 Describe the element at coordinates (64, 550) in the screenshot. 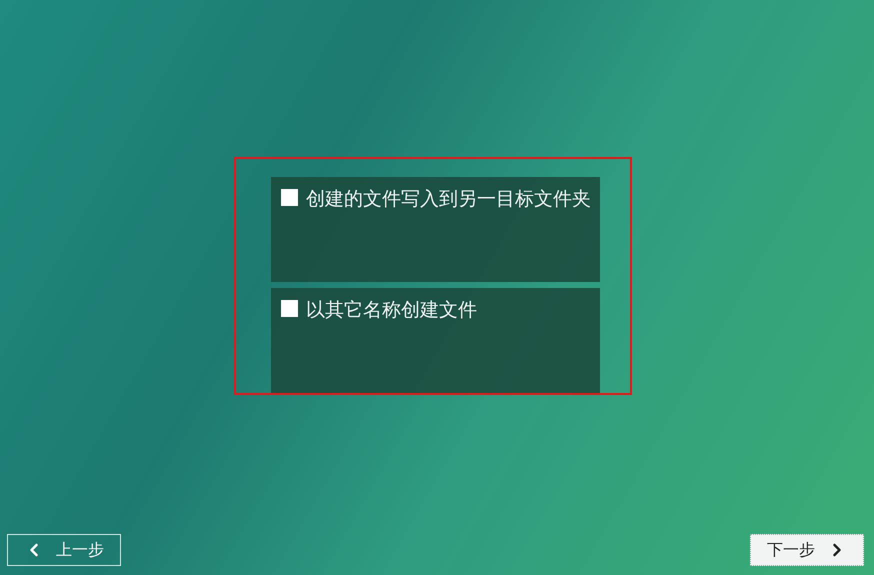

I see `back-button: 上一步` at that location.